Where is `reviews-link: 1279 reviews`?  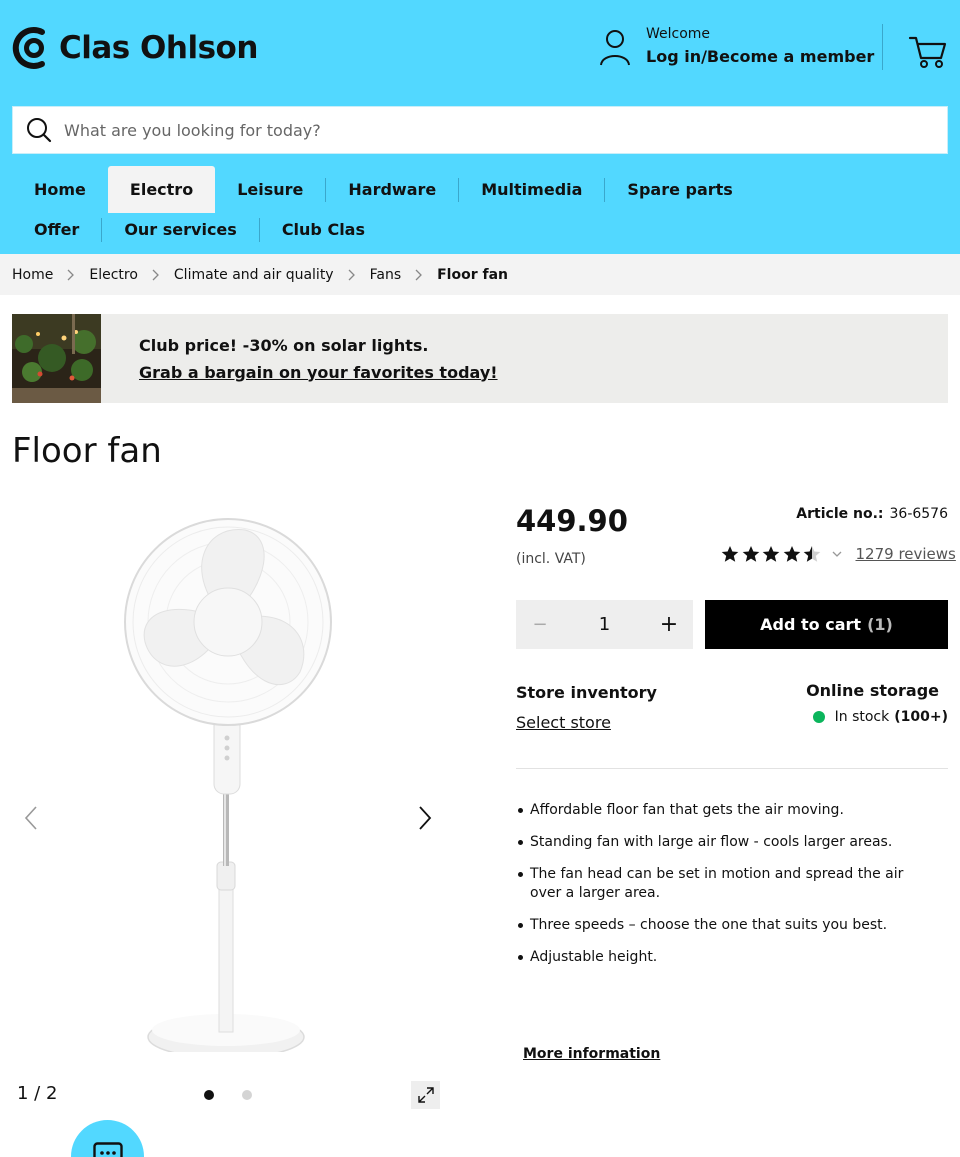 reviews-link: 1279 reviews is located at coordinates (906, 554).